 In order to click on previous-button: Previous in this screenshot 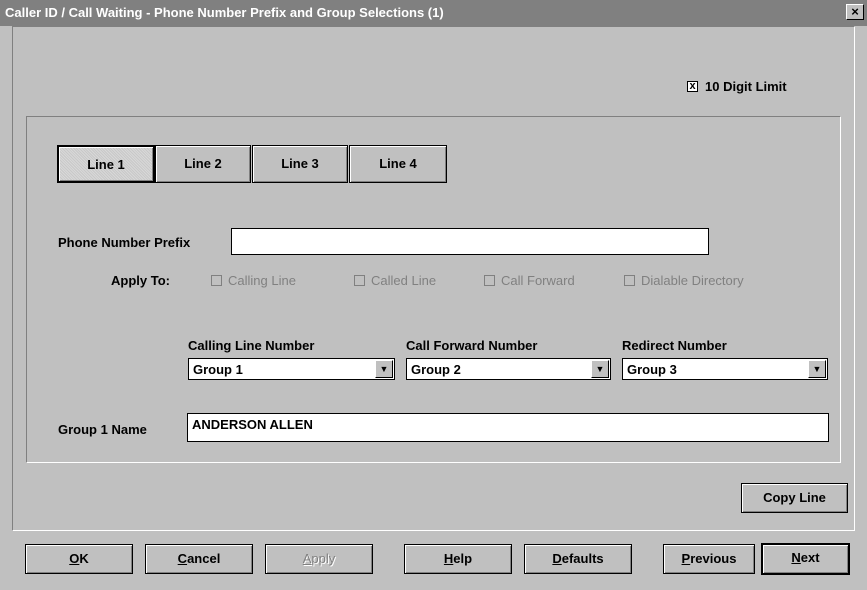, I will do `click(709, 559)`.